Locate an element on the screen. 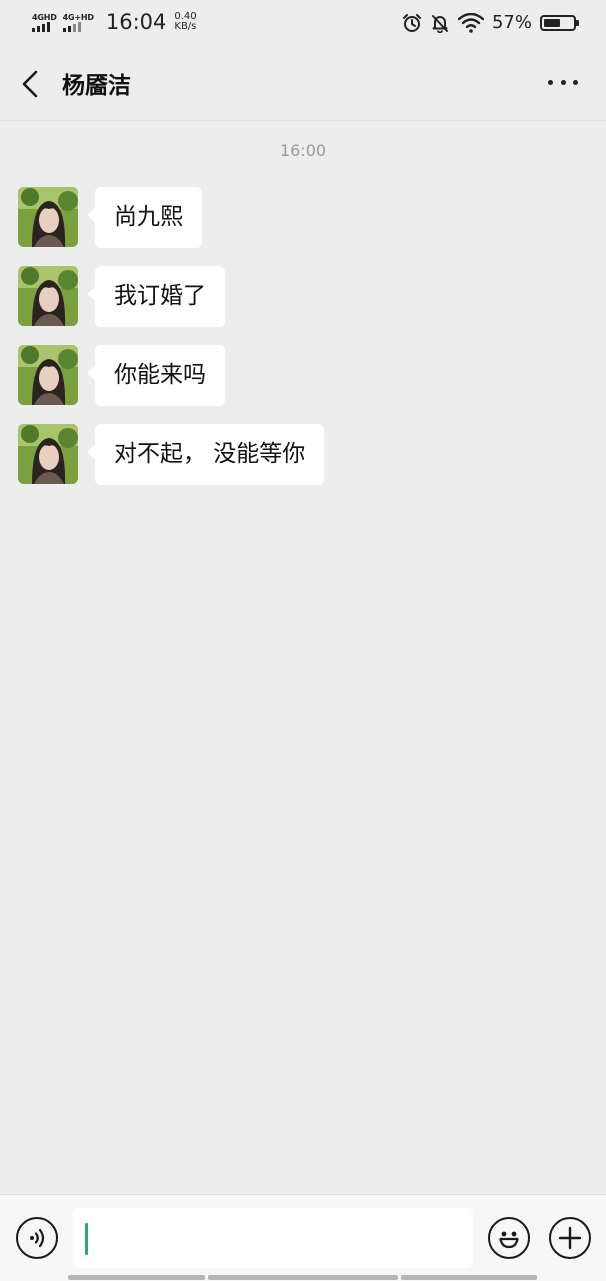 This screenshot has width=606, height=1281. status-bar: 4GHD 4G+HD 16:04 0.40 KB/s 57% is located at coordinates (303, 24).